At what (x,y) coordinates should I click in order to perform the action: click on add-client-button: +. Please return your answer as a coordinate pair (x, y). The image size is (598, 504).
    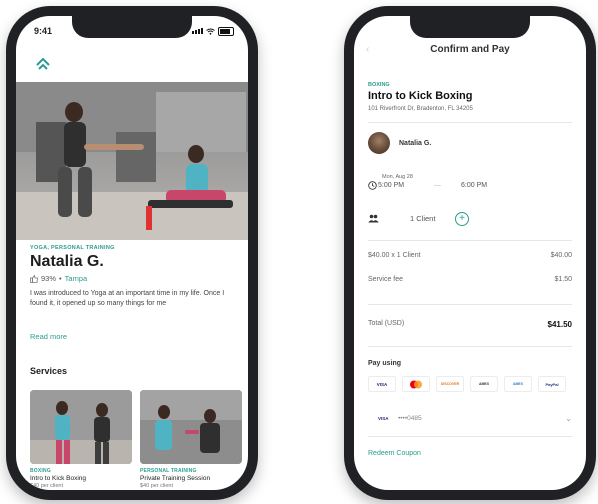
    Looking at the image, I should click on (462, 219).